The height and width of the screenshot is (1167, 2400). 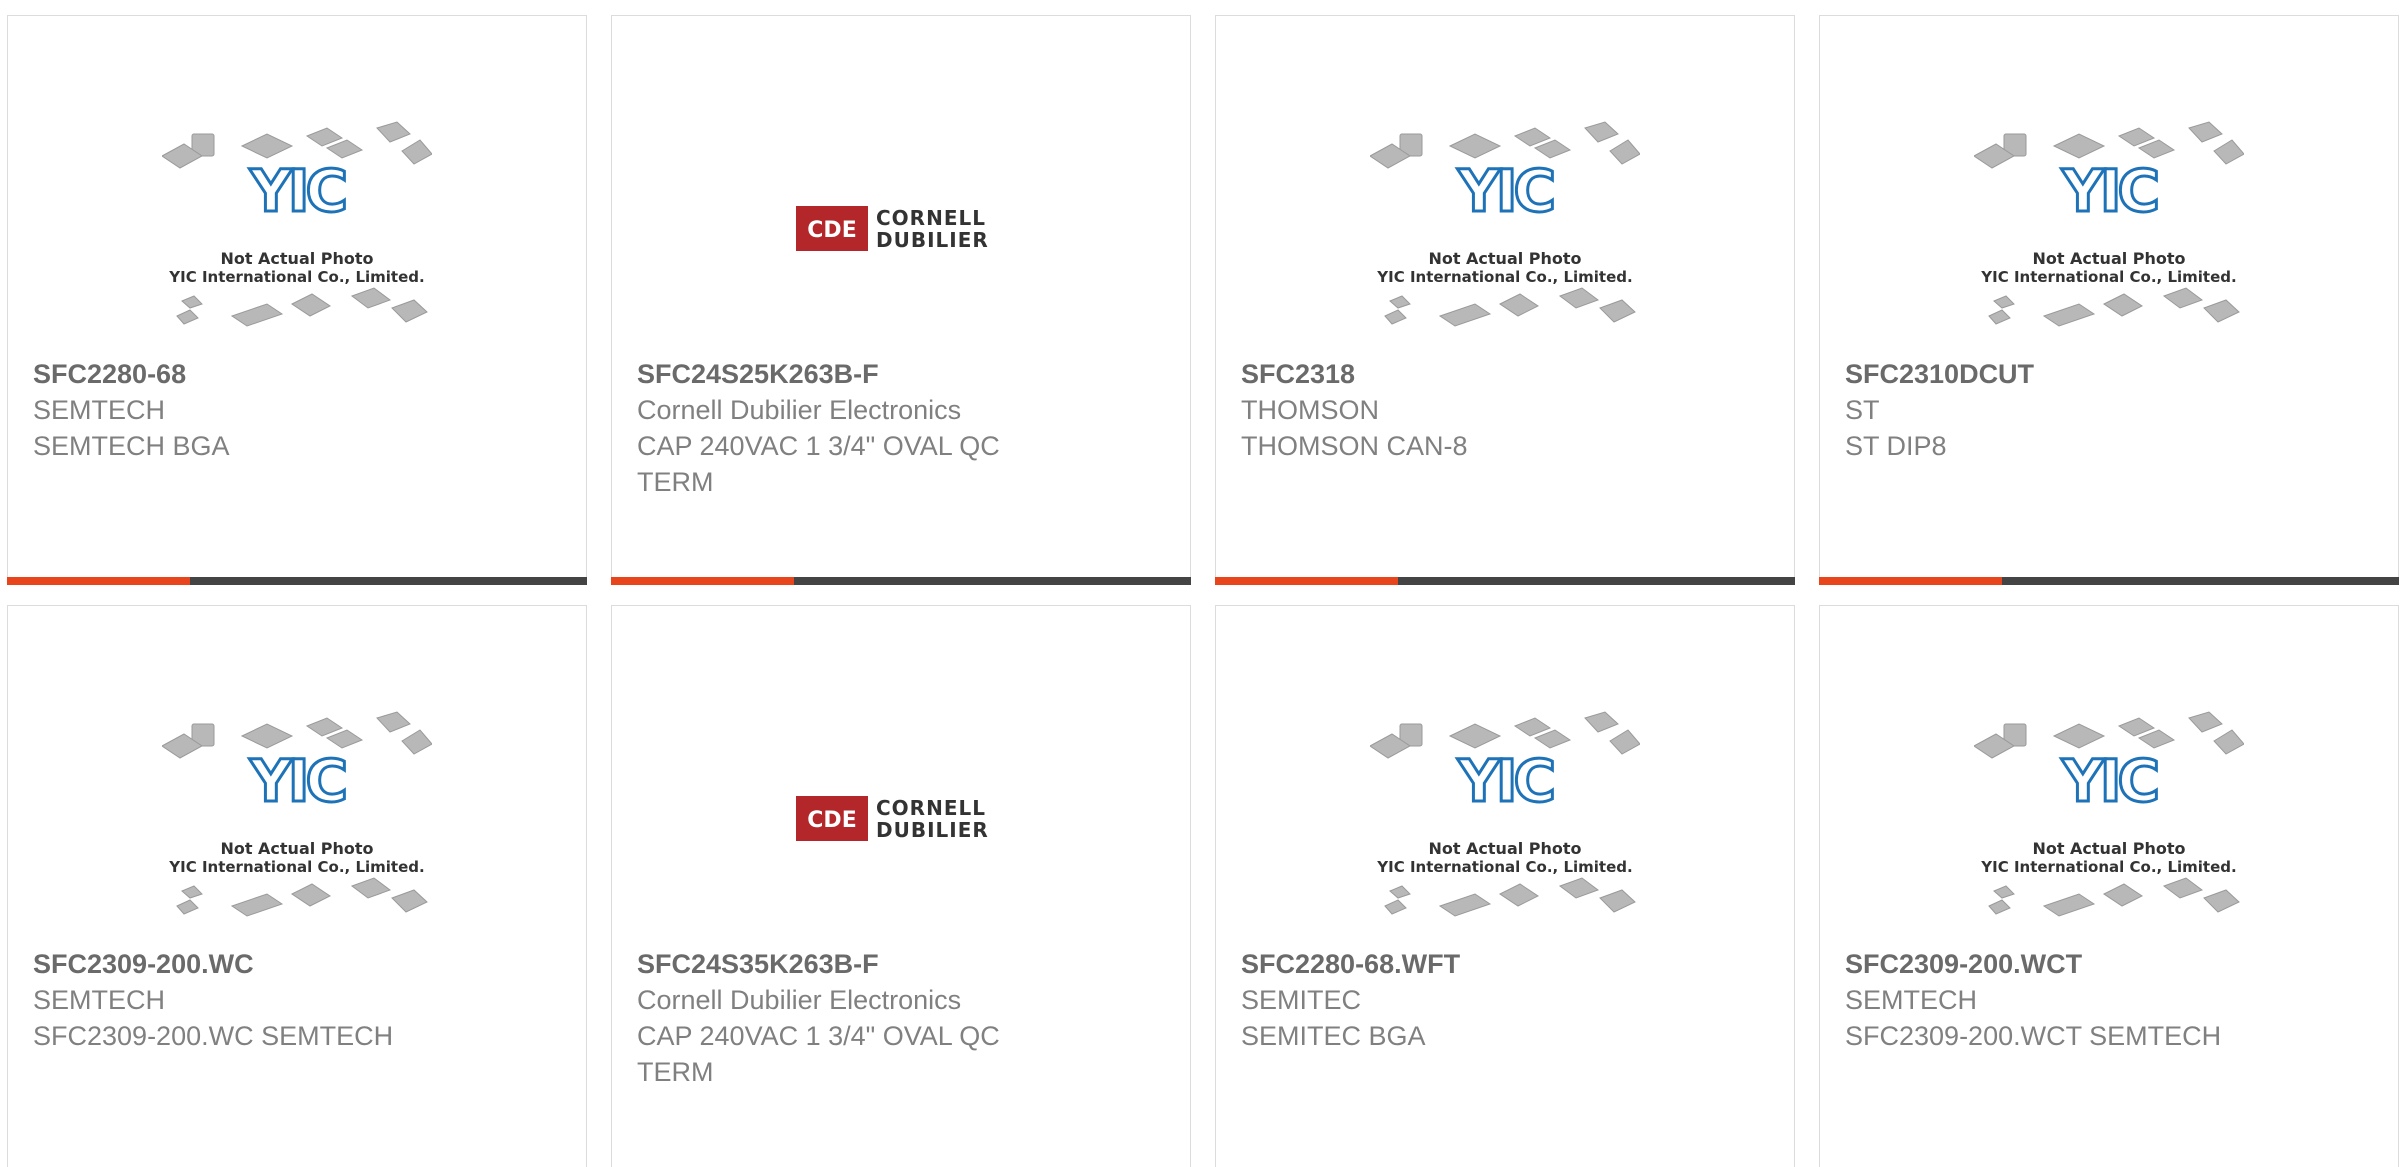 What do you see at coordinates (213, 1036) in the screenshot?
I see `description: SFC2309-200.WC SEMTECH` at bounding box center [213, 1036].